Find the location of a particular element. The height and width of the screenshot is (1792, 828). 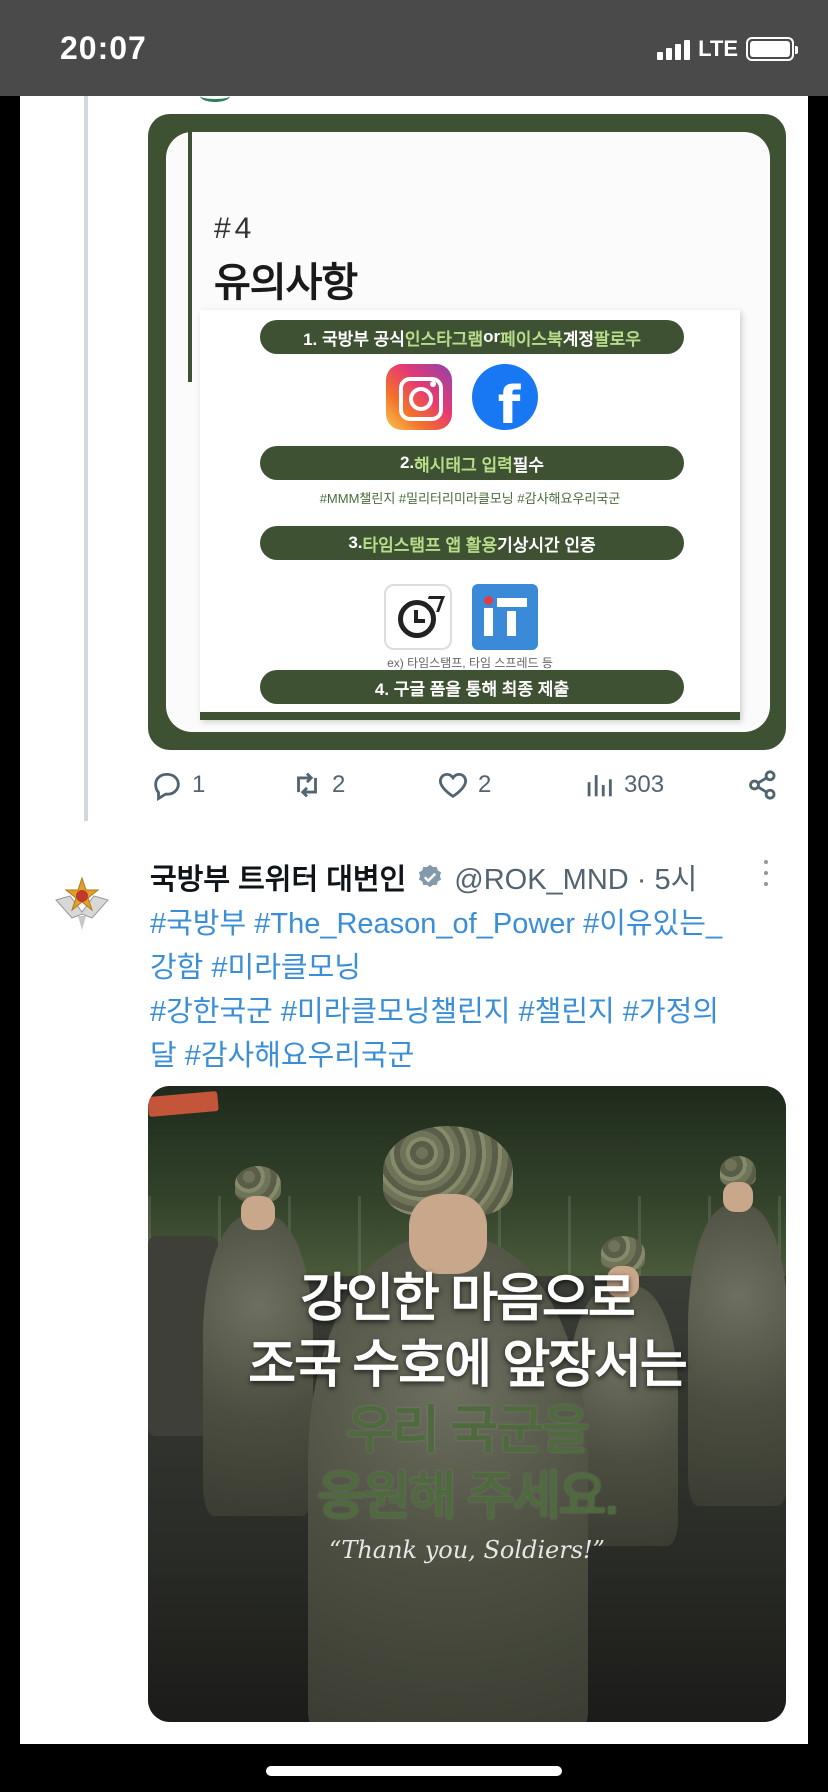

step-3-pill: 3. 타임스탬프 앱 활용 기상시간 인증 is located at coordinates (472, 543).